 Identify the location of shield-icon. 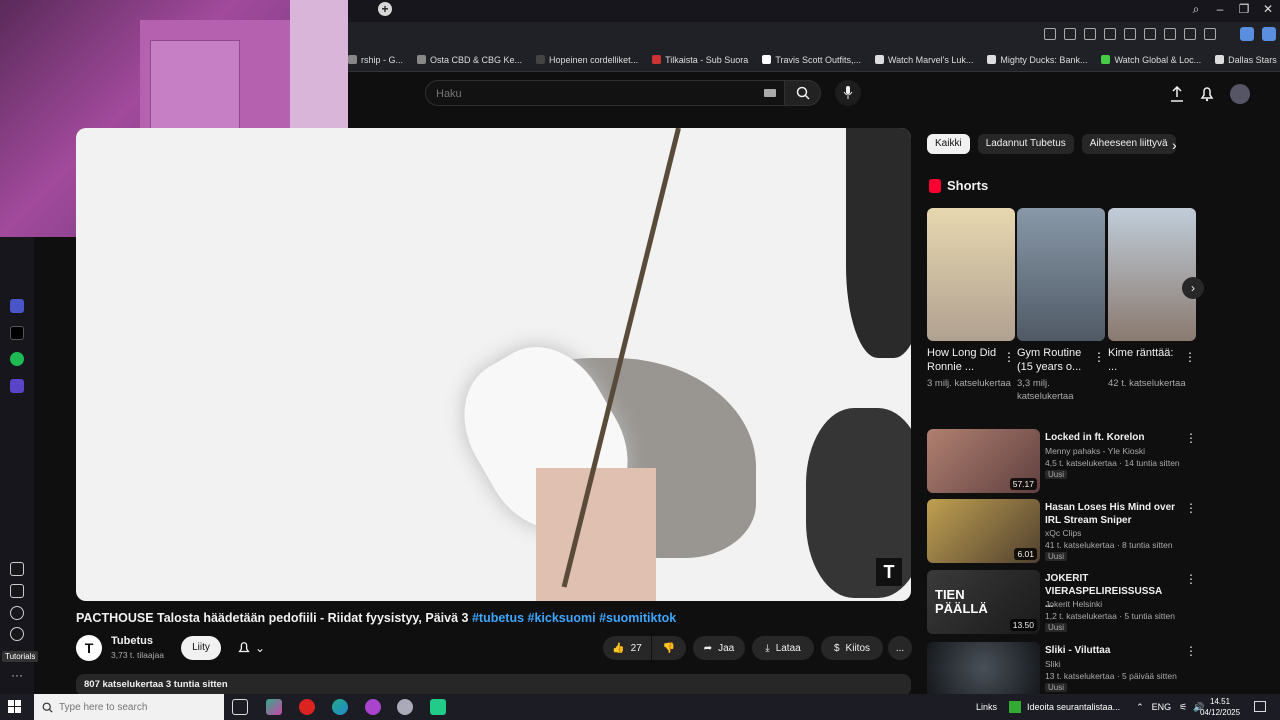
(1090, 34).